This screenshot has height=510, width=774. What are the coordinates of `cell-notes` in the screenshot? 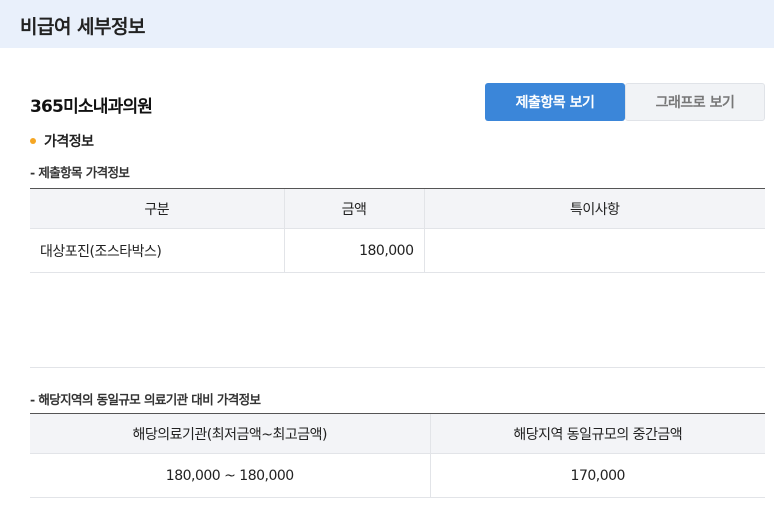 It's located at (594, 250).